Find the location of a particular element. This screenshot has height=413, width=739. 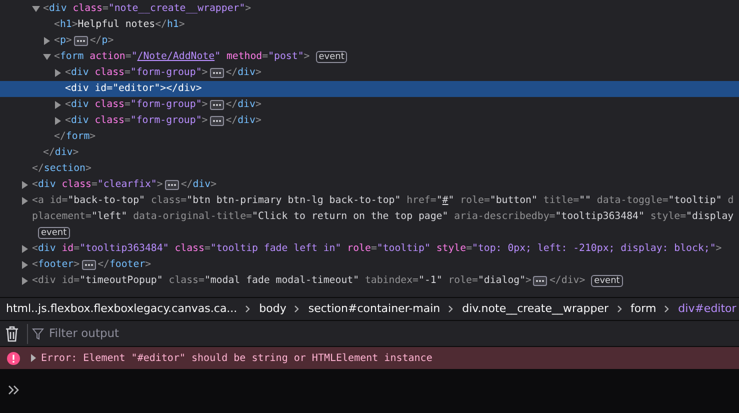

markup-code: <h1>Helpful notes</h1> is located at coordinates (119, 25).